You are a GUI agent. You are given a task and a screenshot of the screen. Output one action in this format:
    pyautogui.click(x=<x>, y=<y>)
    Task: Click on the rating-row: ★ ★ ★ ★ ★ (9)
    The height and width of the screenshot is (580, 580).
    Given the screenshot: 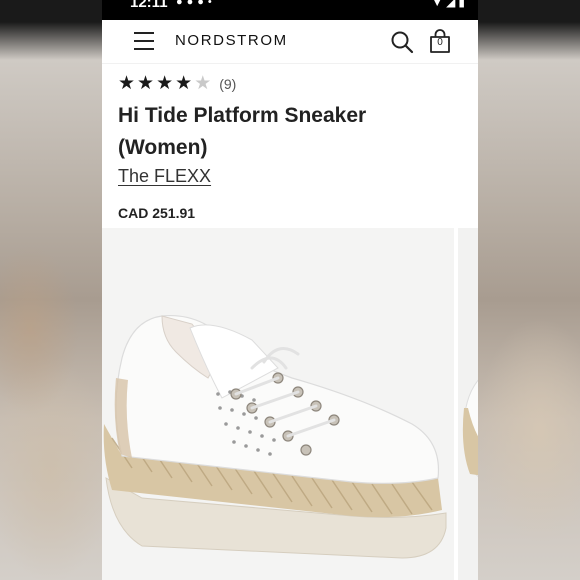 What is the action you would take?
    pyautogui.click(x=177, y=84)
    